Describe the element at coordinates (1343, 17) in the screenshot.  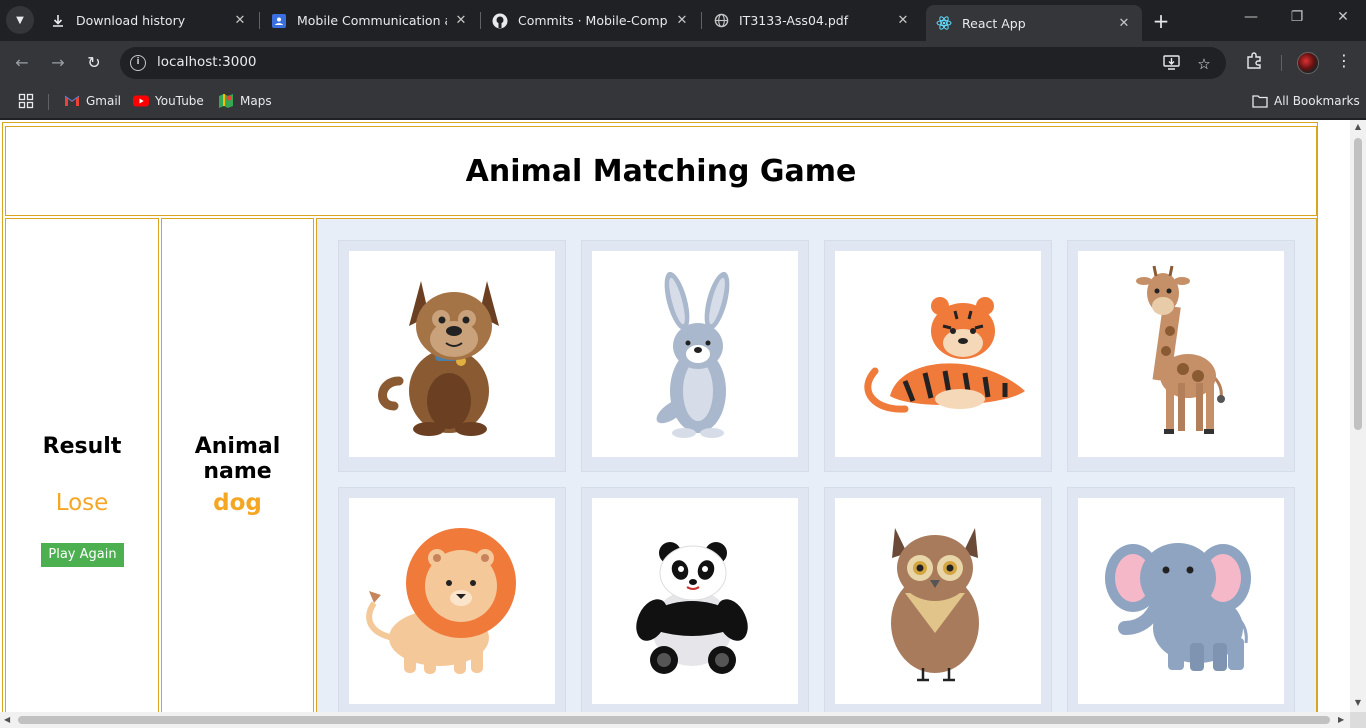
I see `window-close-icon: ✕` at that location.